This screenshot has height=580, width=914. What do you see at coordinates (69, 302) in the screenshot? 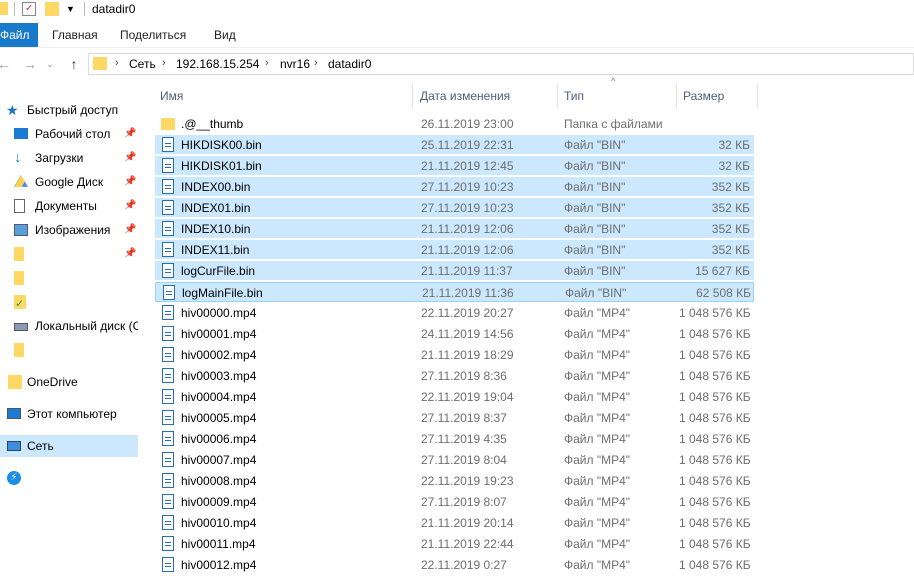
I see `sidebar-item-folder: ✓` at bounding box center [69, 302].